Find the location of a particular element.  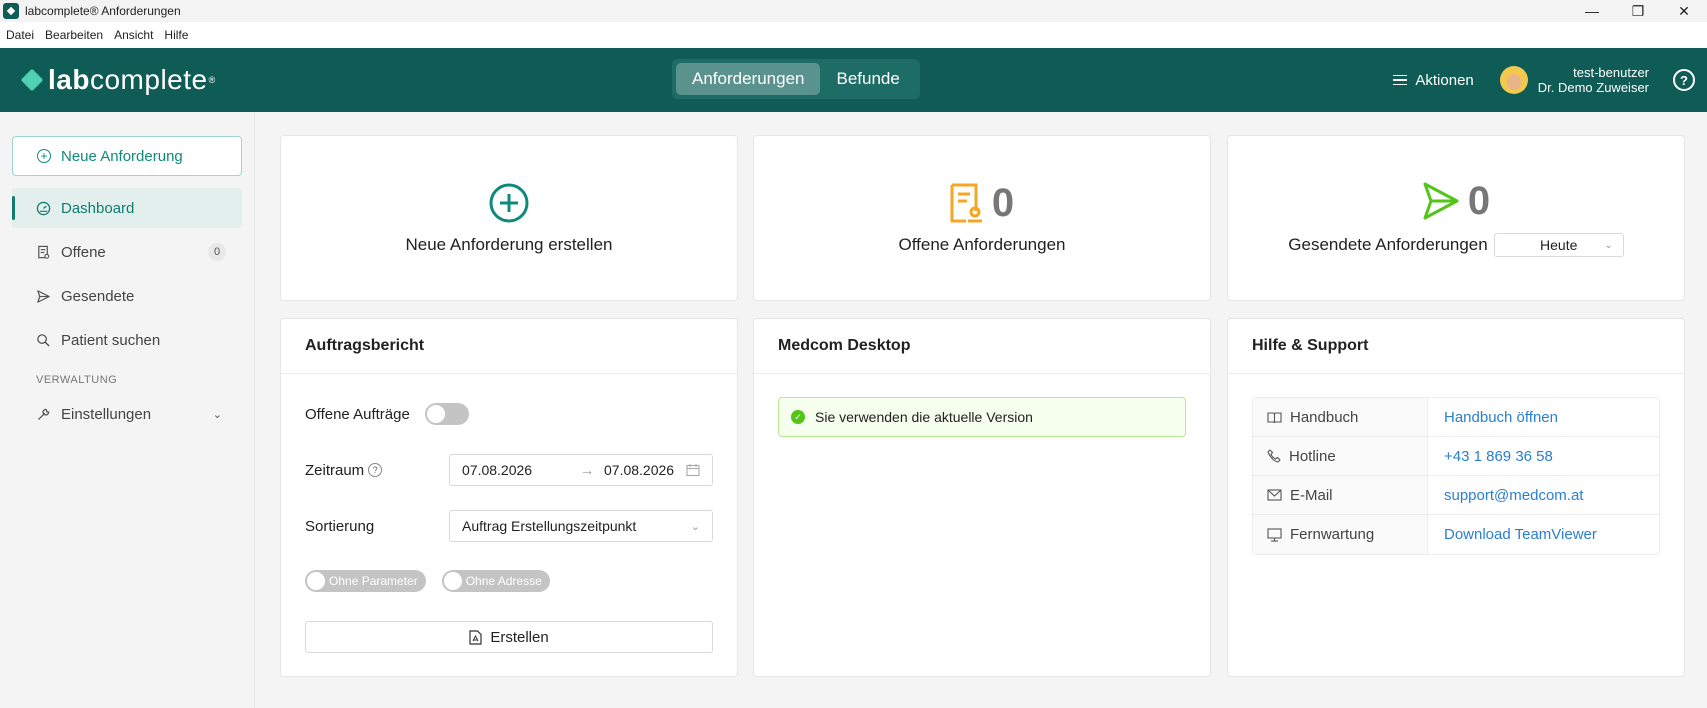

avatar is located at coordinates (1513, 80).